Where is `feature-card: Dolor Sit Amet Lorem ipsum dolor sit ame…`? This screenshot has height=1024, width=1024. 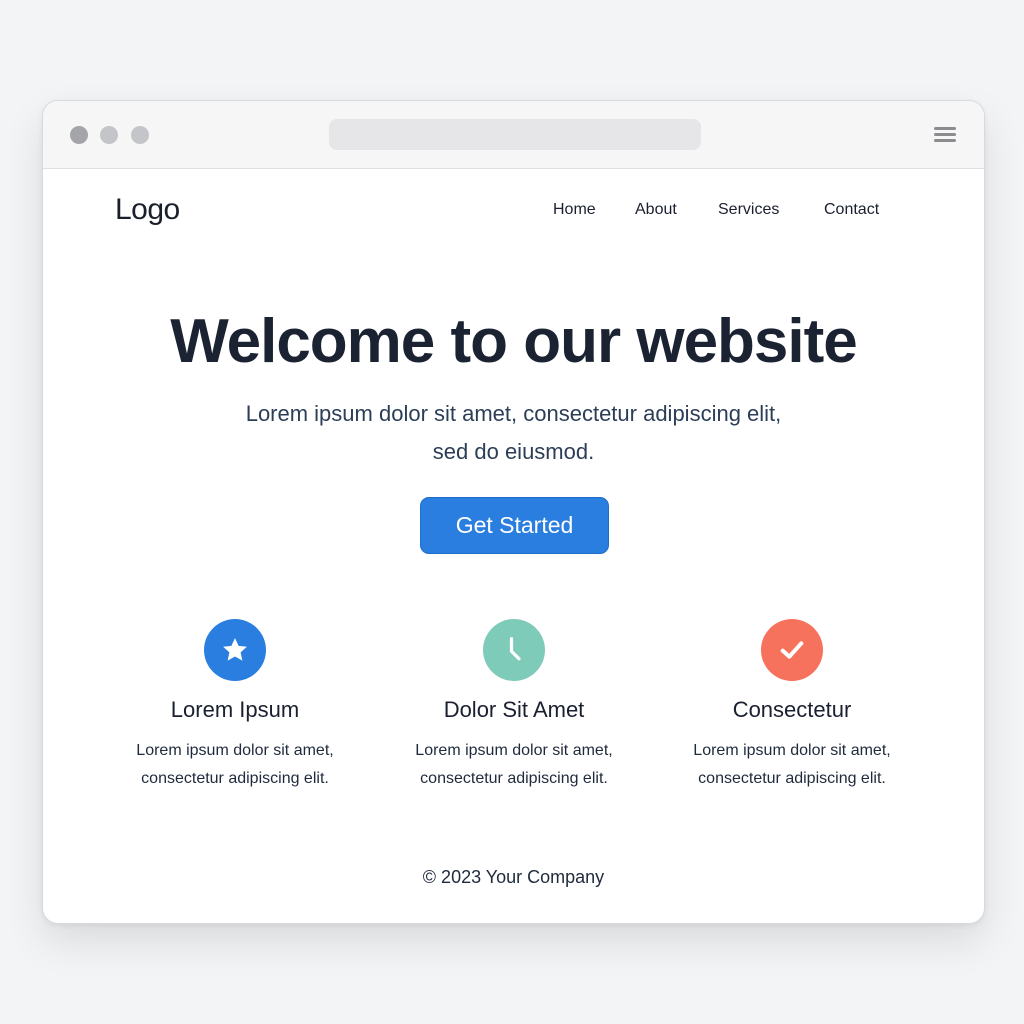
feature-card: Dolor Sit Amet Lorem ipsum dolor sit ame… is located at coordinates (514, 706).